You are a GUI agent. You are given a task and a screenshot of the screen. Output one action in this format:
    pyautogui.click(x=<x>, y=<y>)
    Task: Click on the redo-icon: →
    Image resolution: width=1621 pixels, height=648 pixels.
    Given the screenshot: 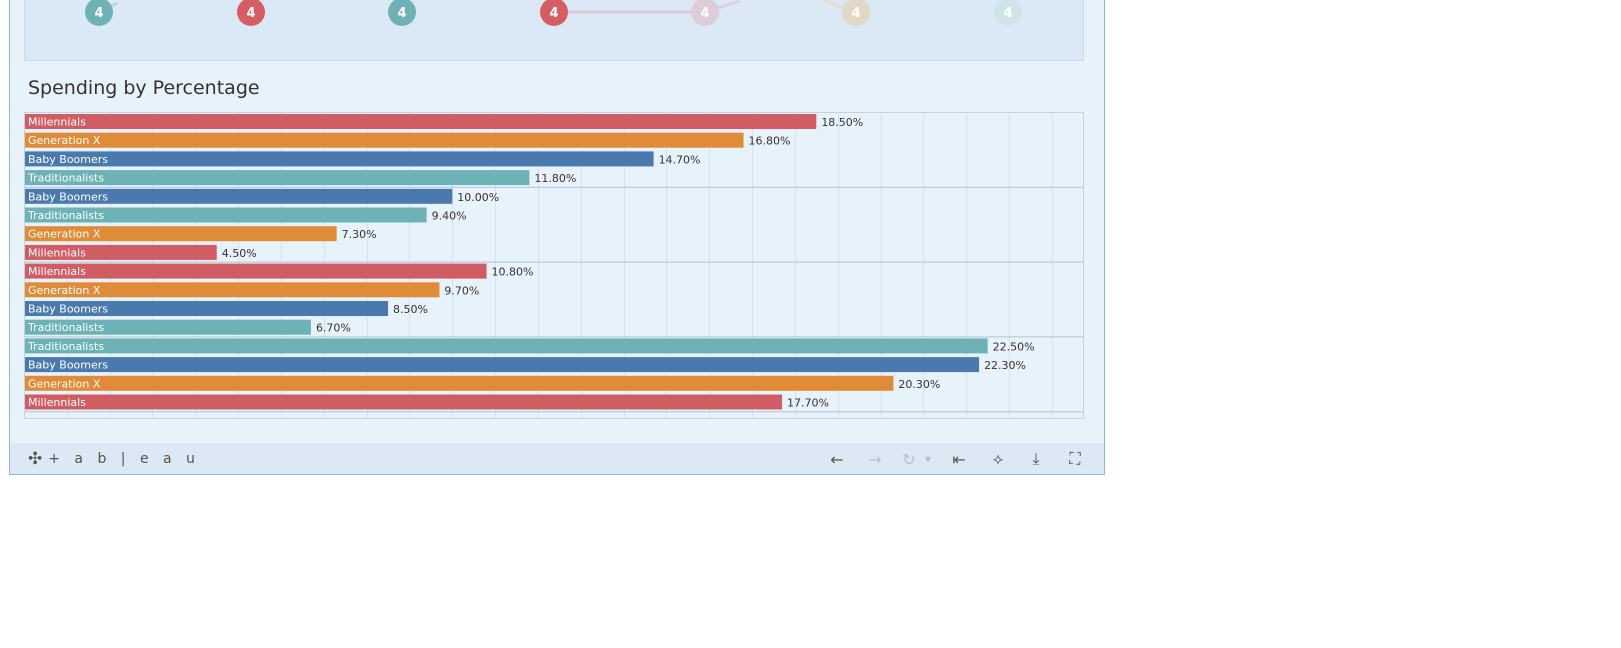 What is the action you would take?
    pyautogui.click(x=875, y=459)
    